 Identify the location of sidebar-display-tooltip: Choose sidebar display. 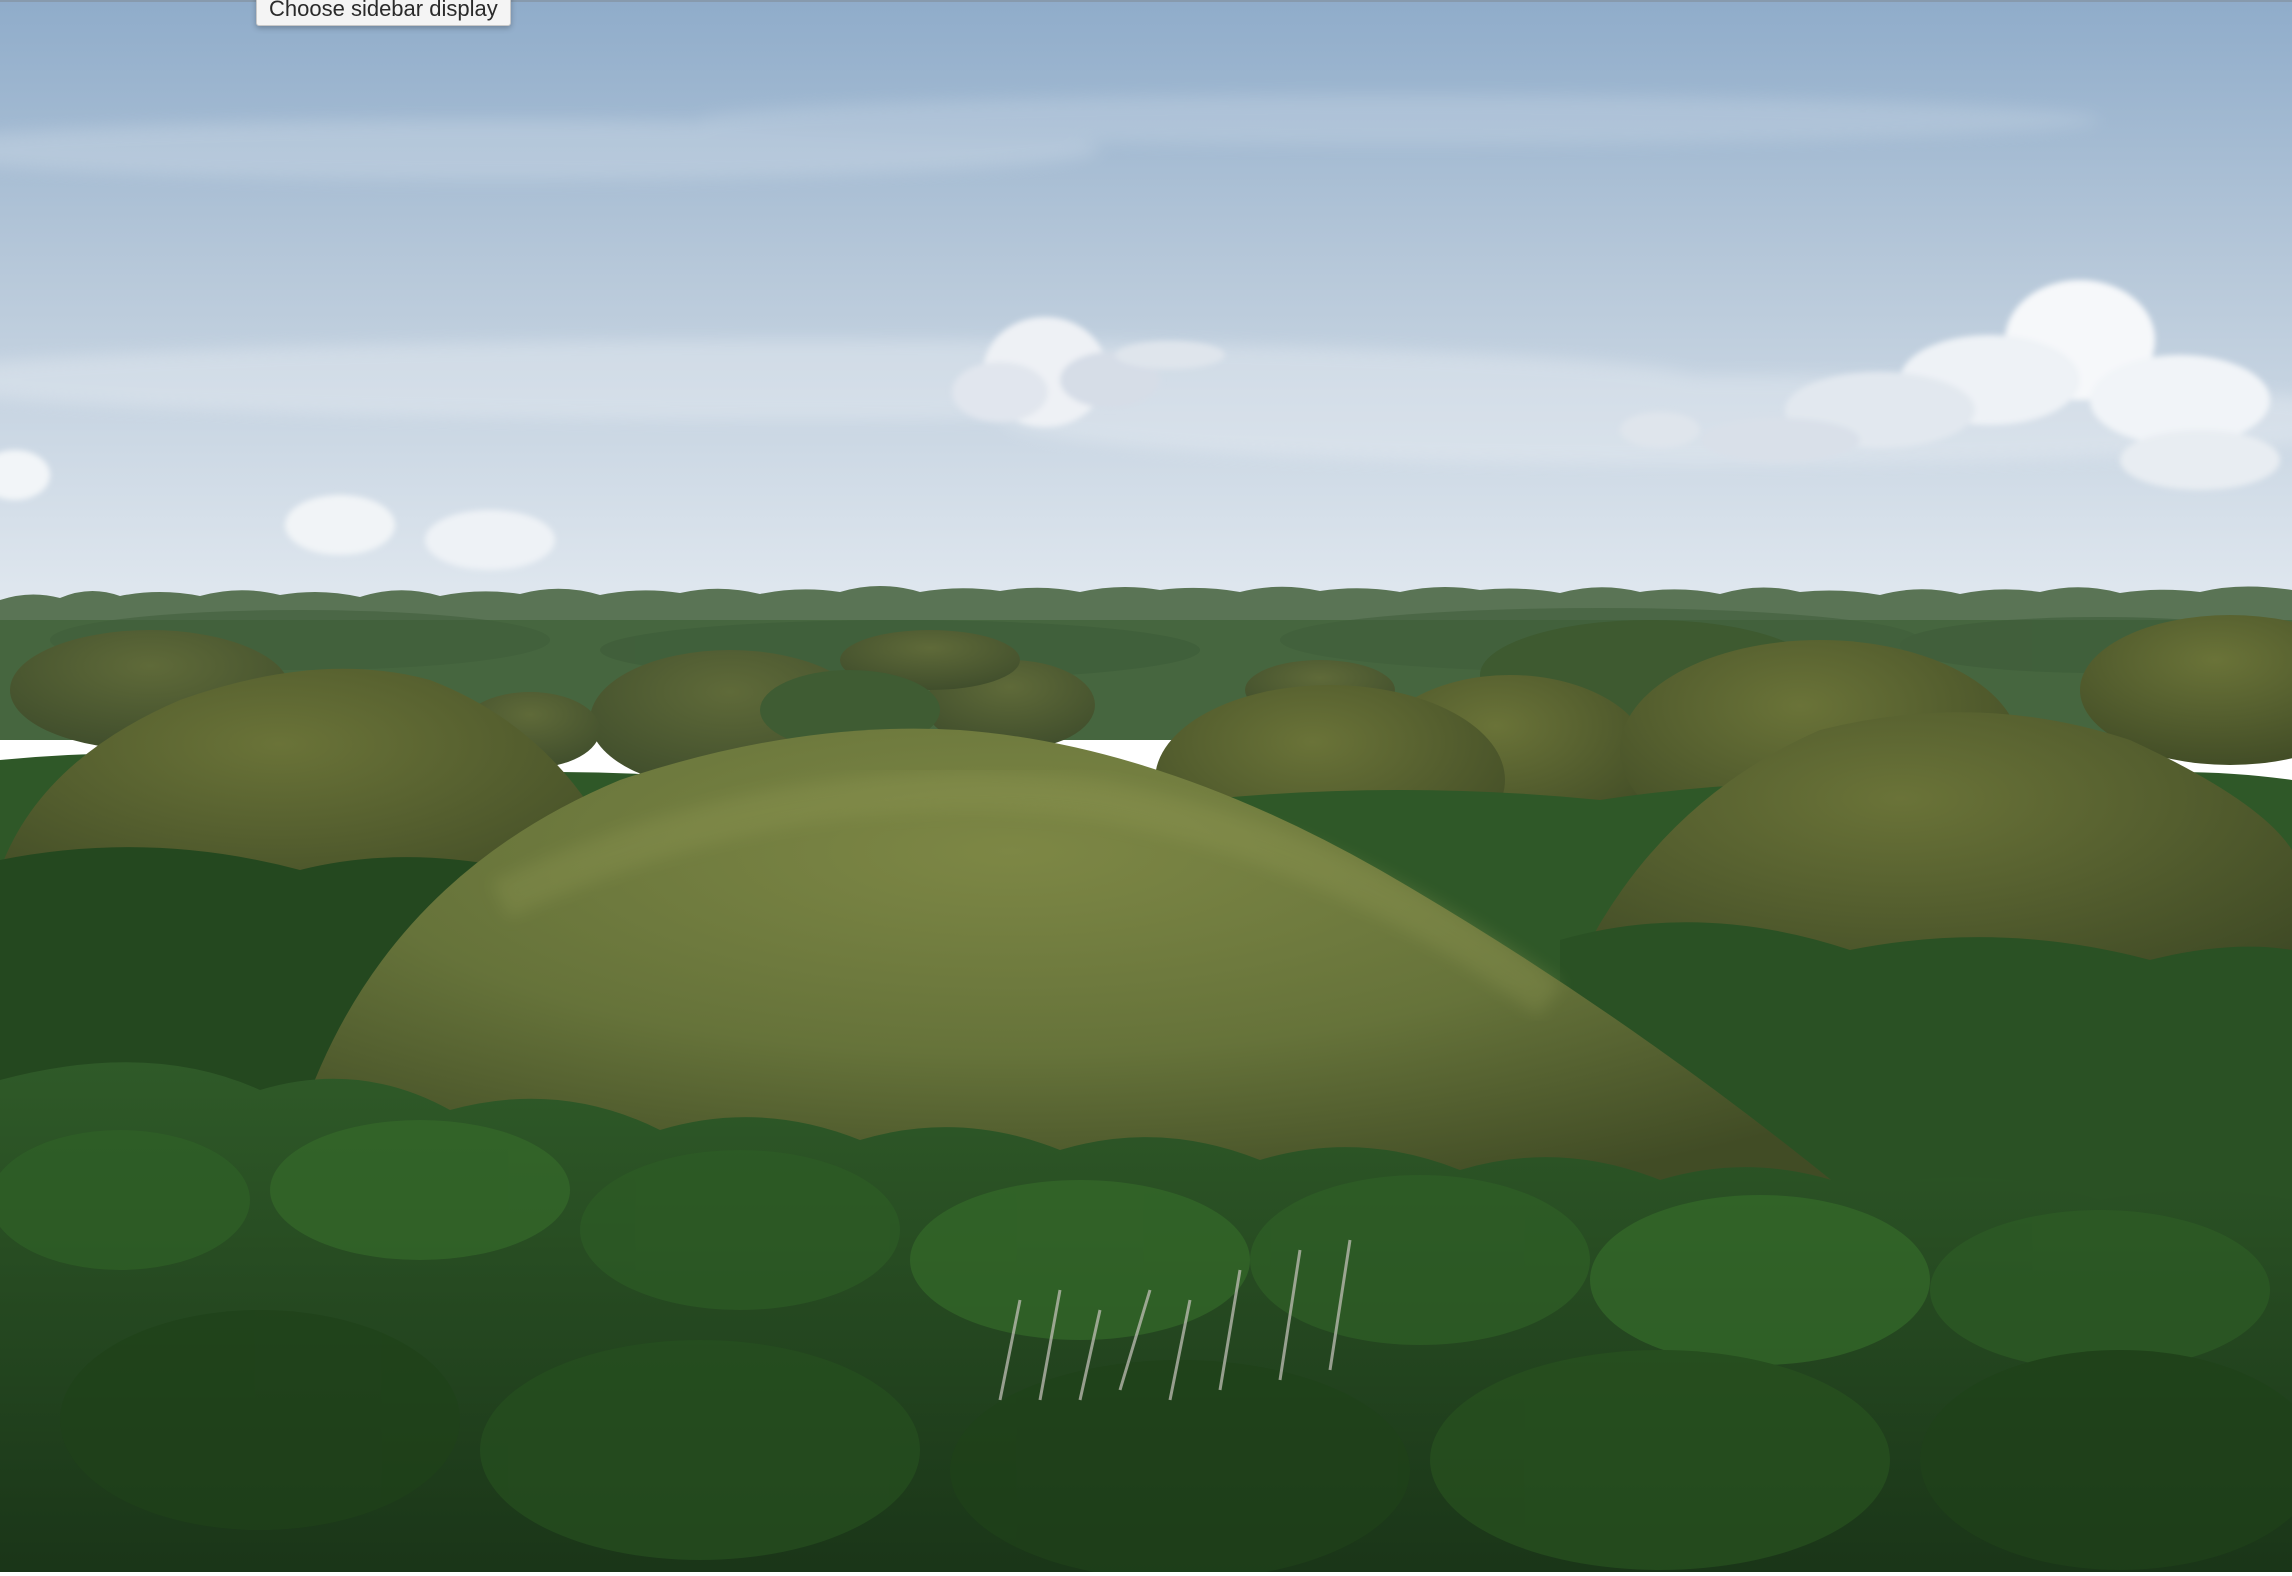
(383, 13).